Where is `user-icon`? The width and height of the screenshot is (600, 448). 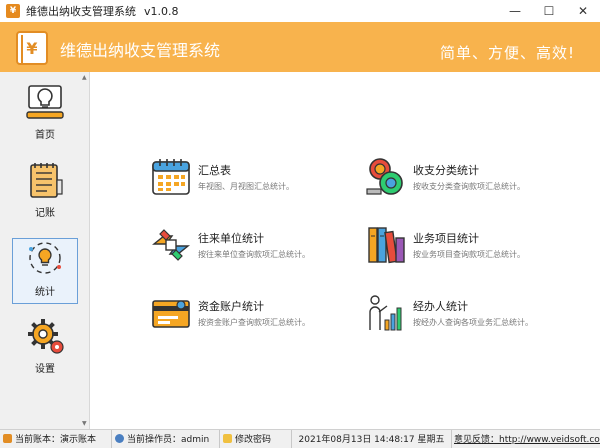
user-icon is located at coordinates (119, 438).